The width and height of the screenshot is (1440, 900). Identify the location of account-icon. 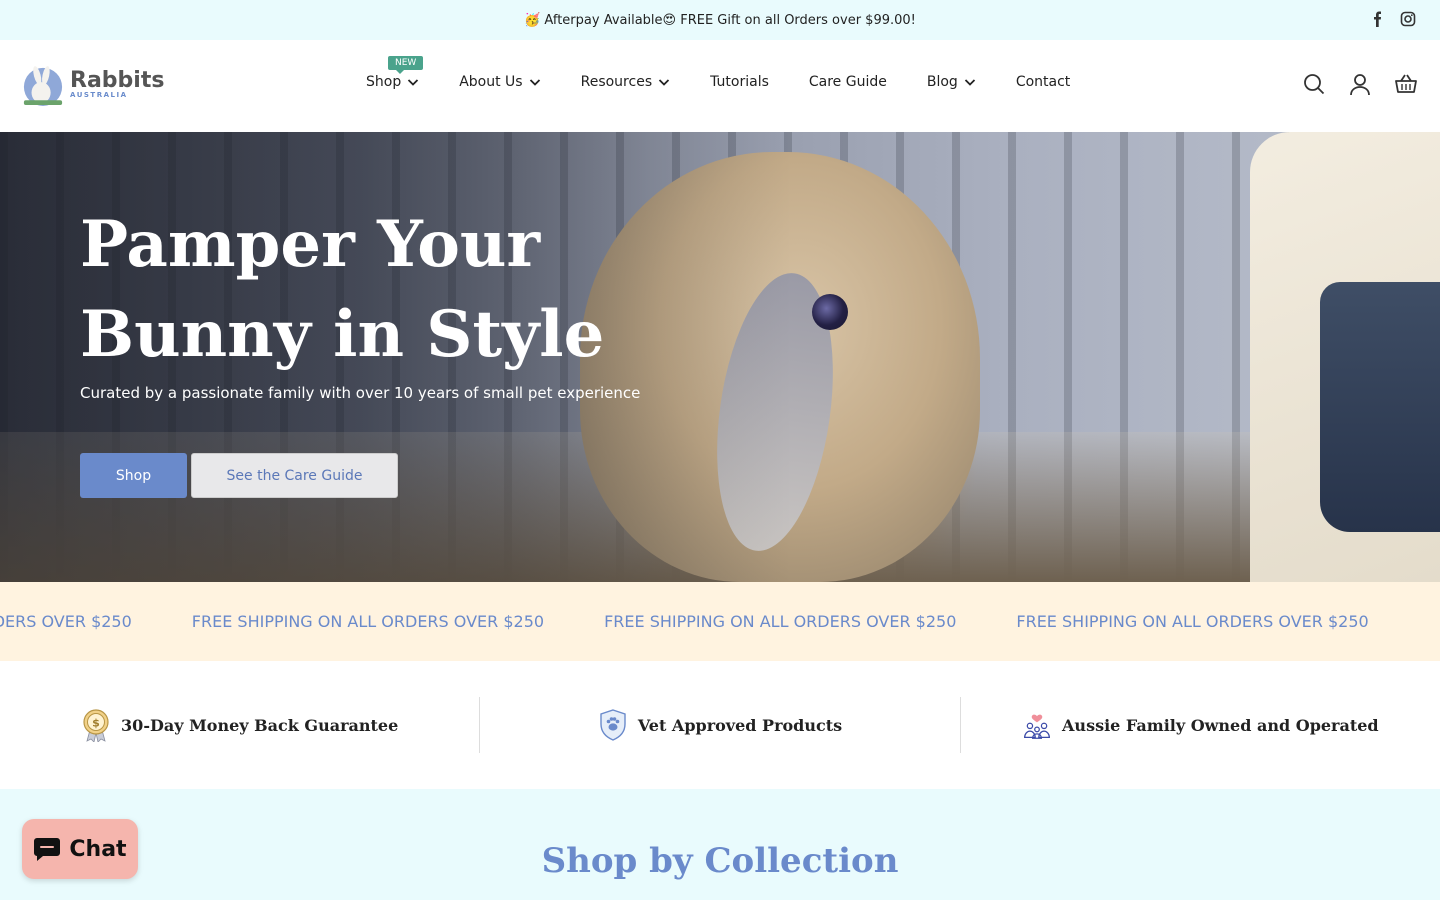
(1360, 84).